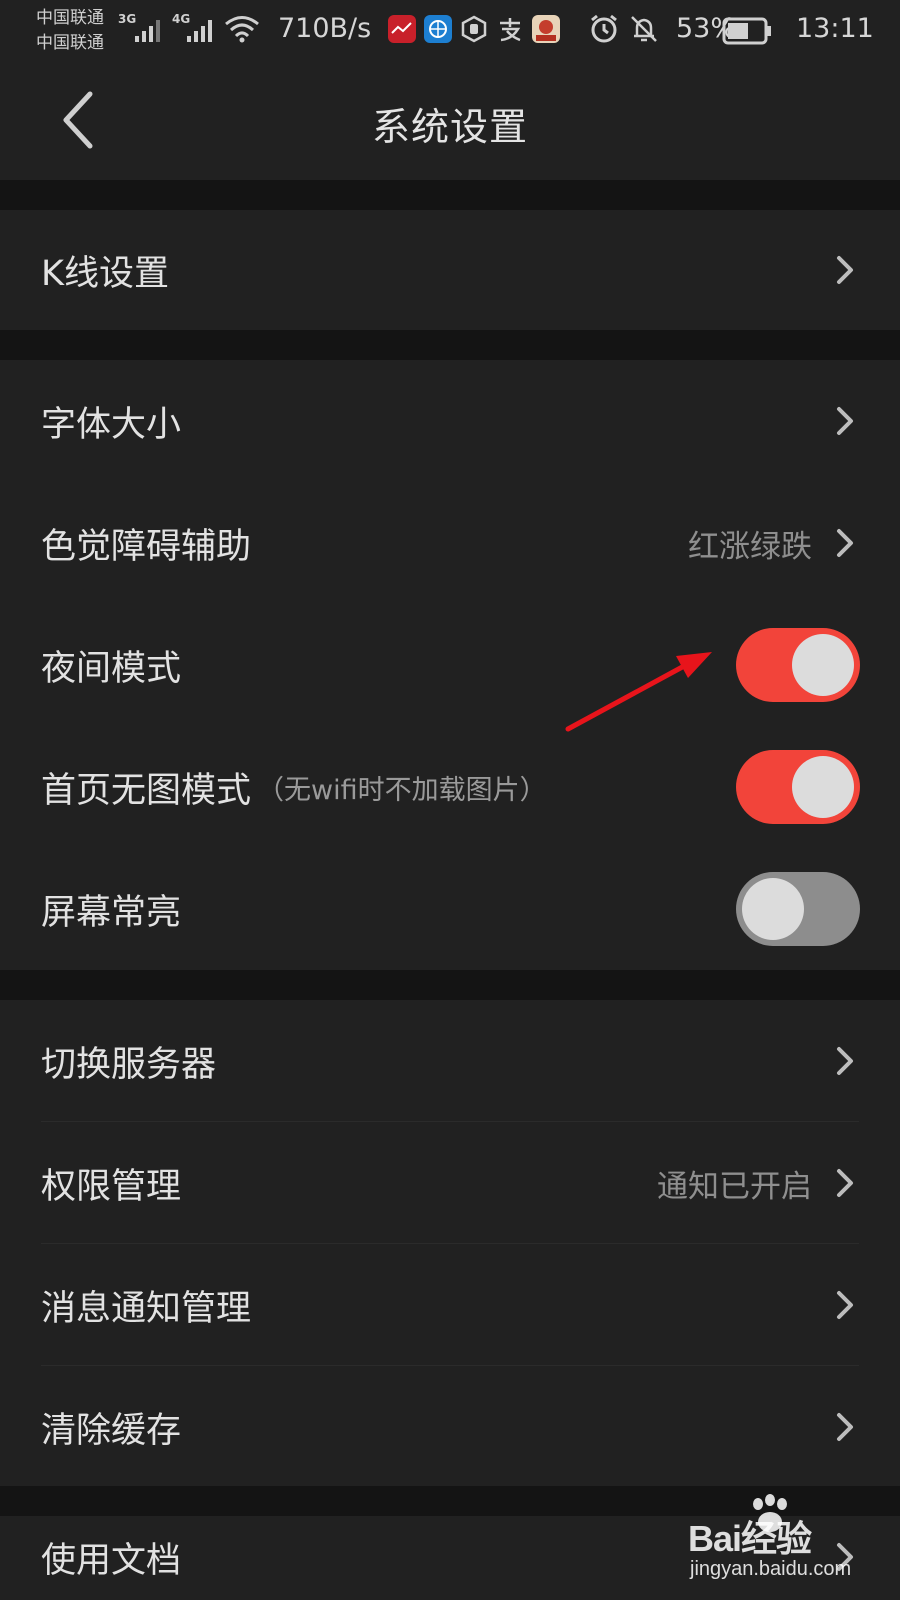  What do you see at coordinates (604, 28) in the screenshot?
I see `alarm-icon` at bounding box center [604, 28].